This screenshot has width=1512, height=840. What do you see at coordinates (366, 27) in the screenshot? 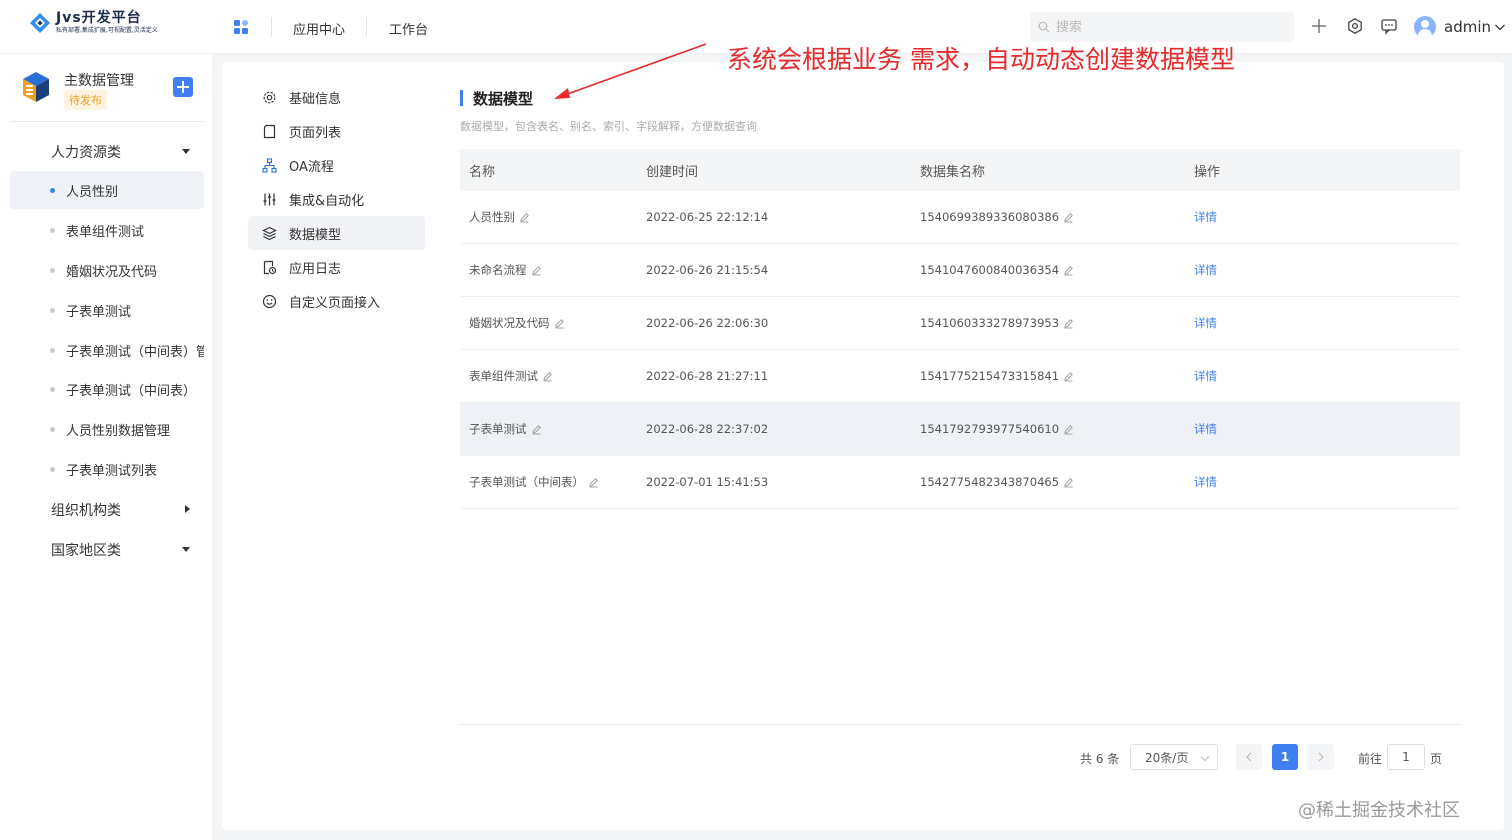
I see `nav-divider` at bounding box center [366, 27].